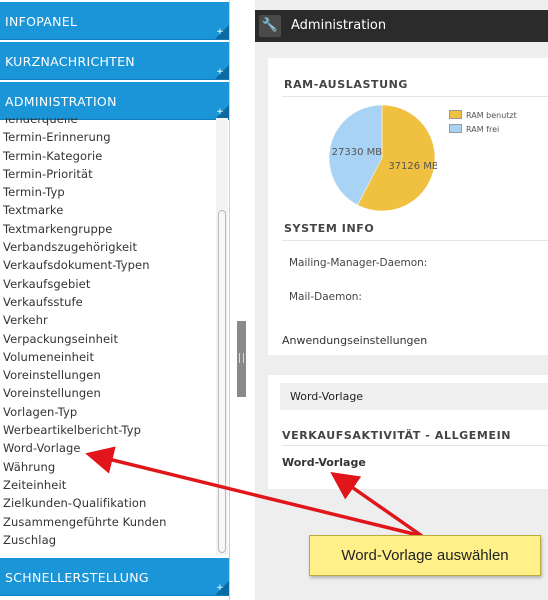  I want to click on annotation-callout: Word-Vorlage auswählen, so click(425, 555).